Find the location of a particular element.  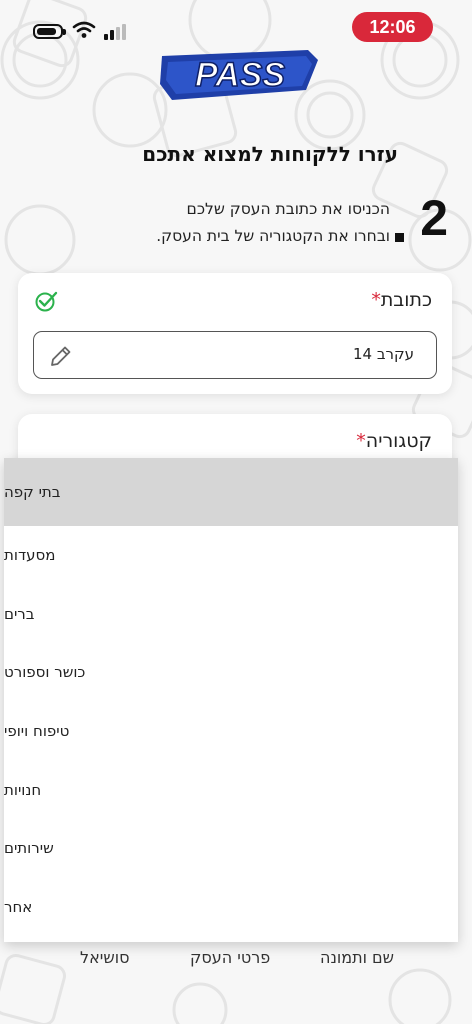

dropdown-option-other: אחר is located at coordinates (231, 907).